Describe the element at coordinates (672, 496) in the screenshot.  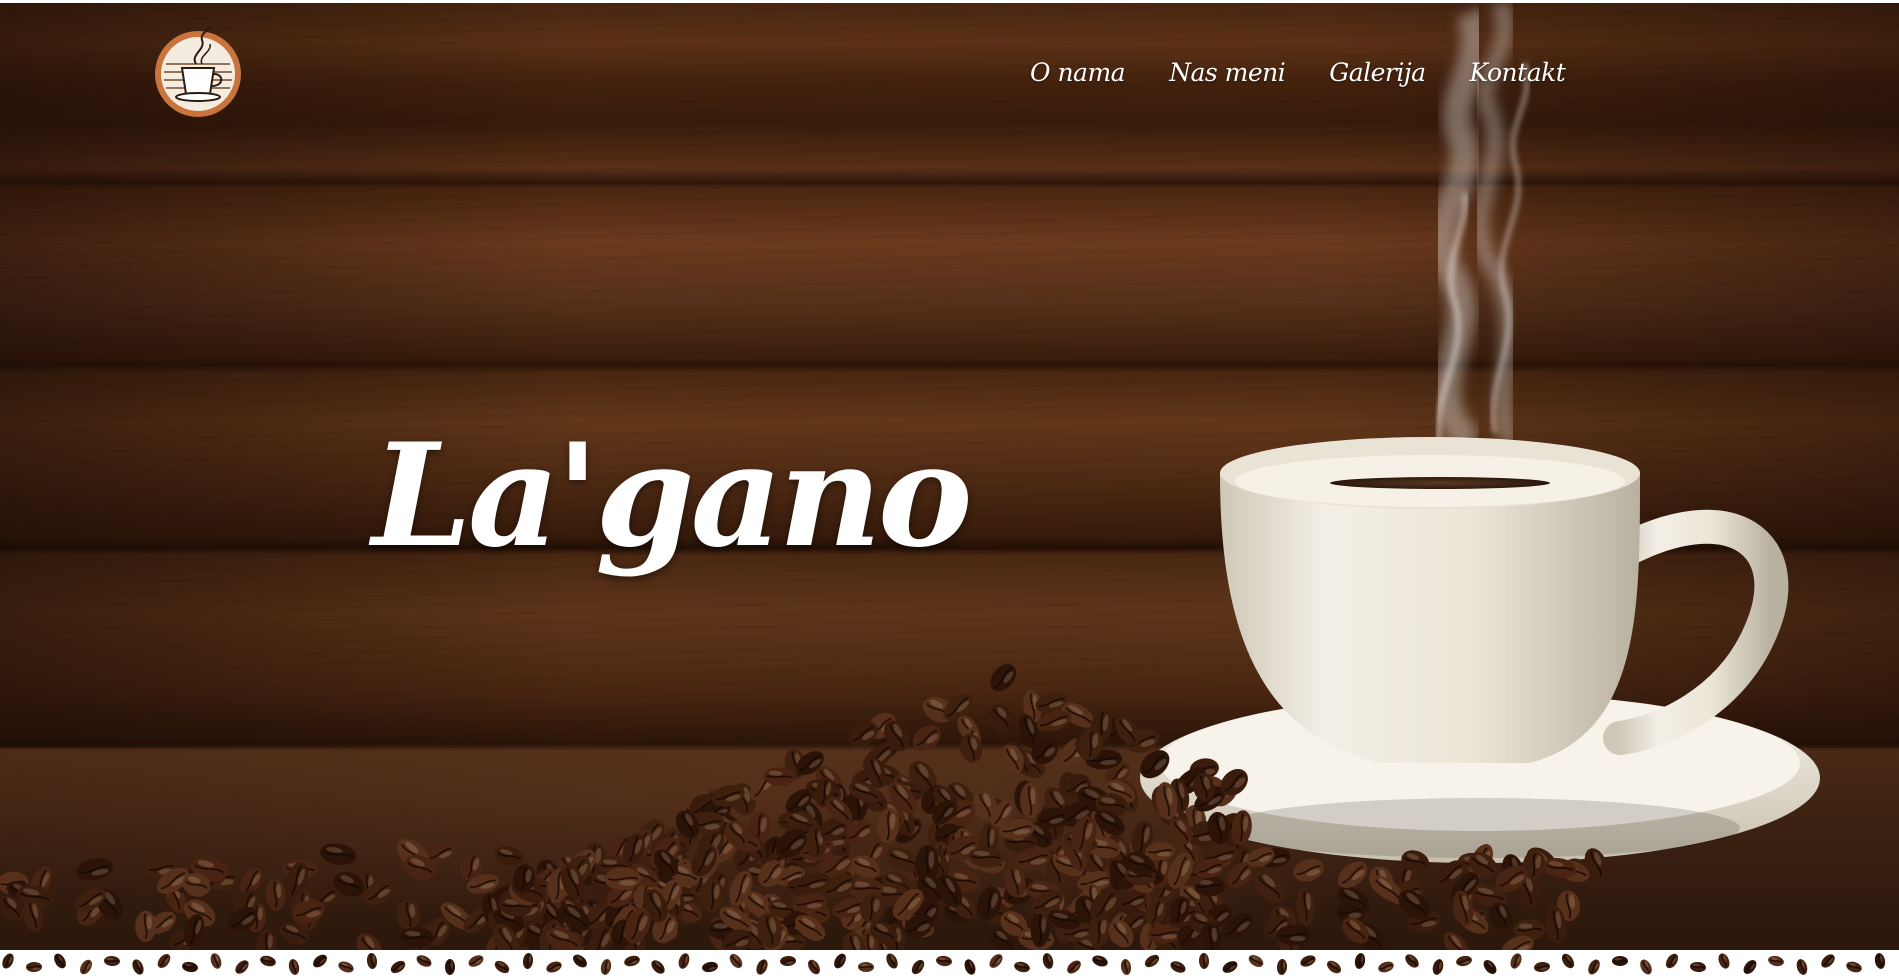
I see `hero-brand-title: La'gano` at that location.